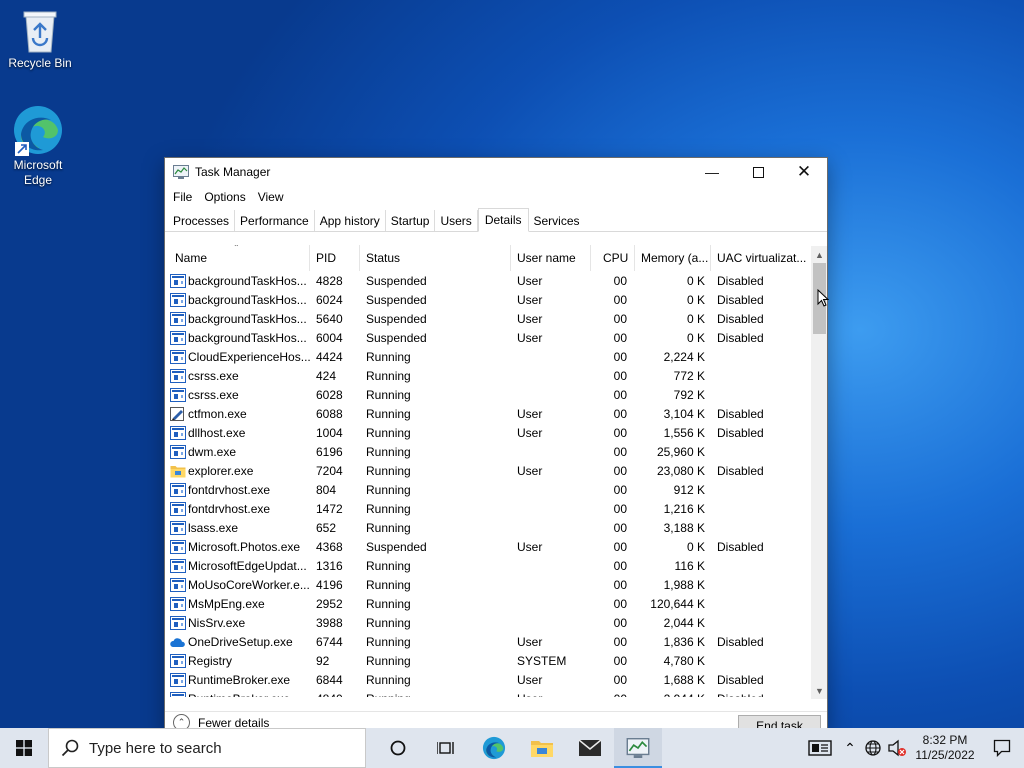  Describe the element at coordinates (819, 472) in the screenshot. I see `vertical-scrollbar: ▲ ▼` at that location.